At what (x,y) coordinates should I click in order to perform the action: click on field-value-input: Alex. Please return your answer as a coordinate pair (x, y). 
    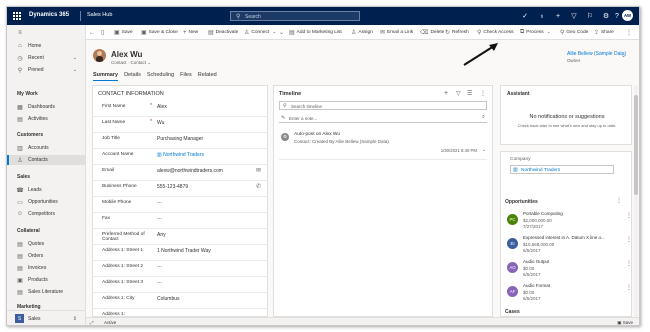
    Looking at the image, I should click on (162, 107).